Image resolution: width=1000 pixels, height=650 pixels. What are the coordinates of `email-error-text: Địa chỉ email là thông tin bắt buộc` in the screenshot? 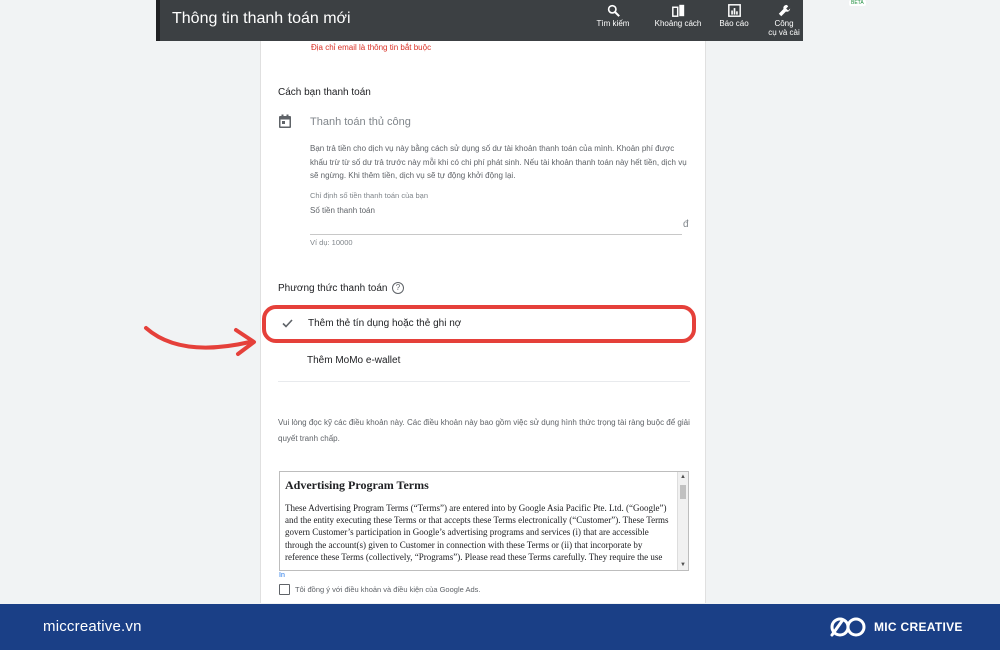 It's located at (371, 47).